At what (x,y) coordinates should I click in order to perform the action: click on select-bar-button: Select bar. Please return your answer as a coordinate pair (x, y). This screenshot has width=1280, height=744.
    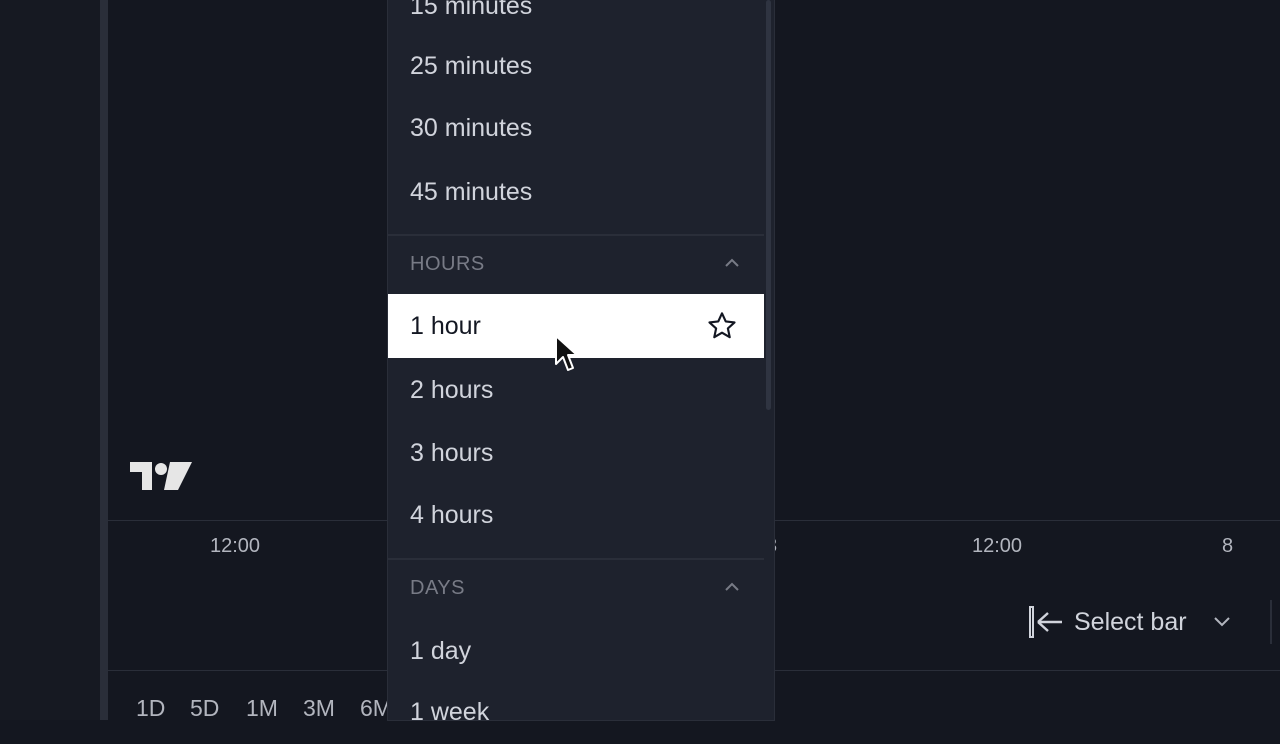
    Looking at the image, I should click on (1130, 622).